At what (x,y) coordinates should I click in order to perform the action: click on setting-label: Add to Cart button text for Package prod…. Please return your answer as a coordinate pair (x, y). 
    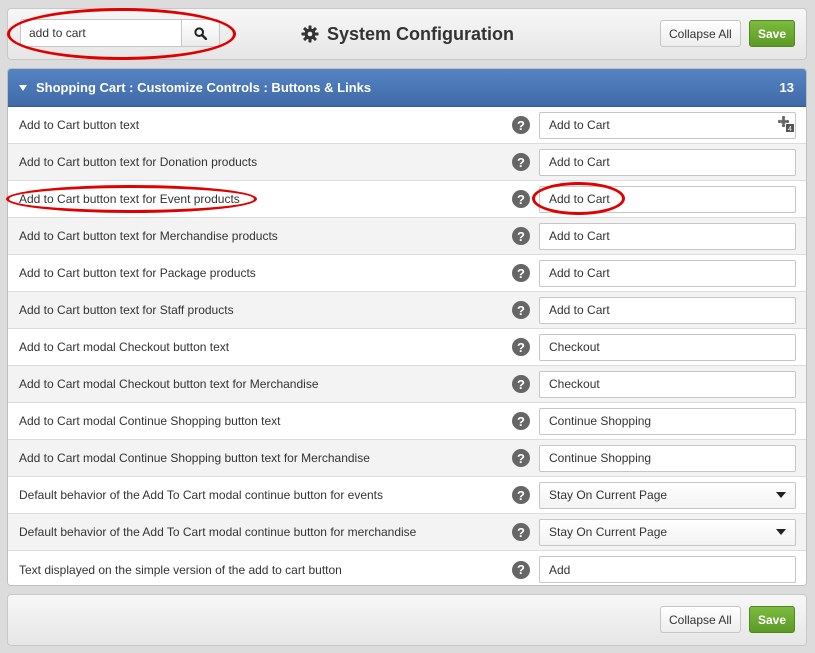
    Looking at the image, I should click on (137, 273).